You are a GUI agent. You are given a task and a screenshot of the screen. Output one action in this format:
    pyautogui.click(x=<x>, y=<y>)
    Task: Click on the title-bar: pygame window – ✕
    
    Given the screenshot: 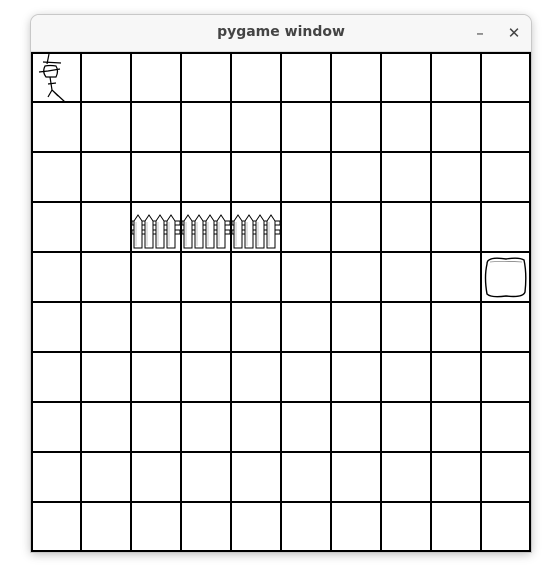 What is the action you would take?
    pyautogui.click(x=281, y=33)
    